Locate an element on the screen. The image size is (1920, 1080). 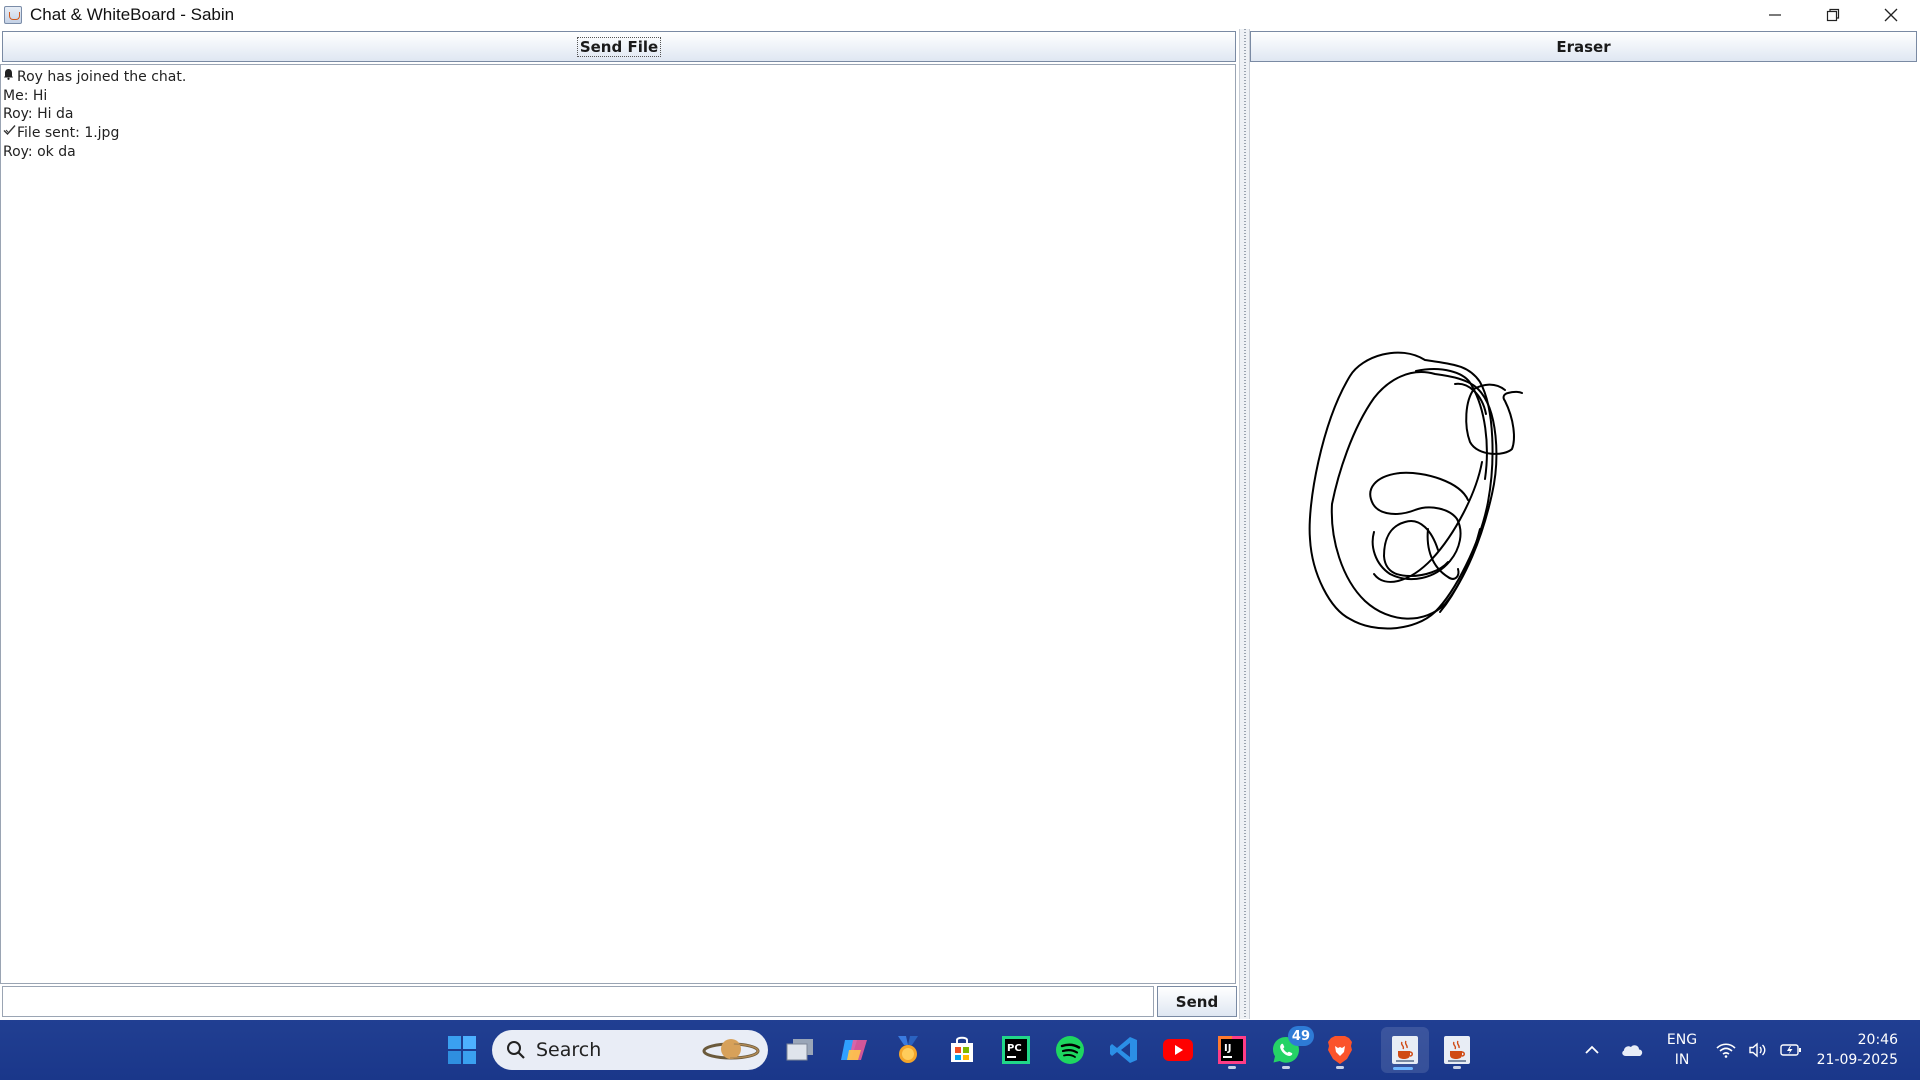
restore-button is located at coordinates (1833, 14).